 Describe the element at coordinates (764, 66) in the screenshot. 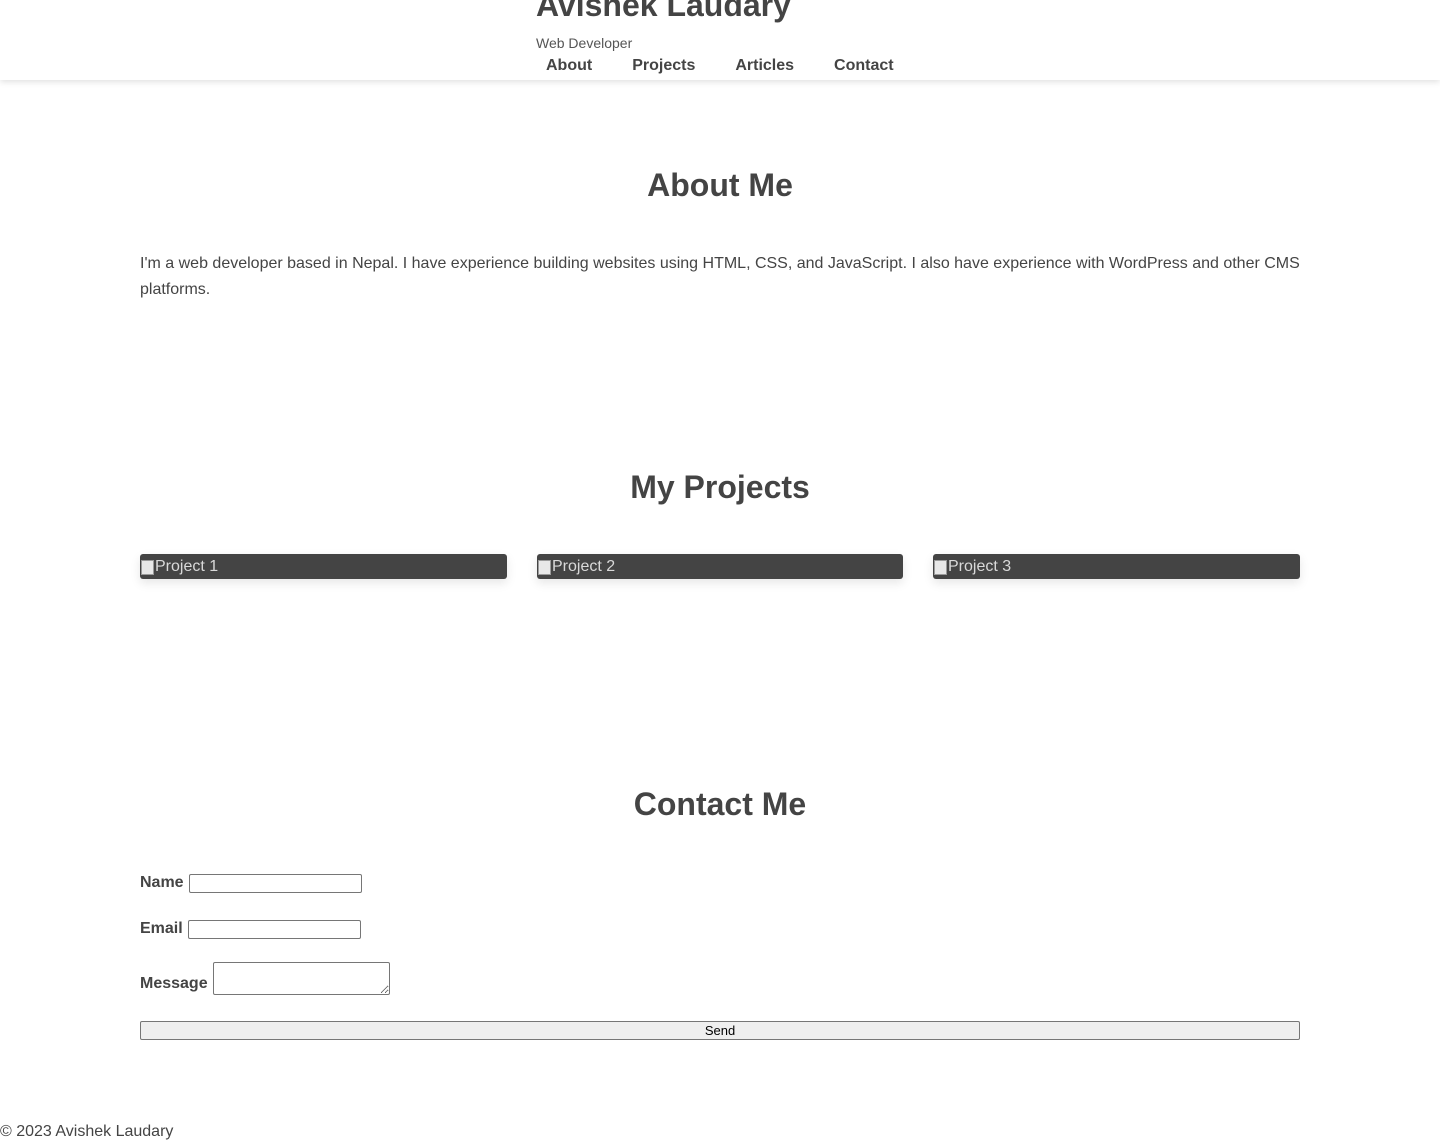

I see `nav-link-articles: Articles` at that location.